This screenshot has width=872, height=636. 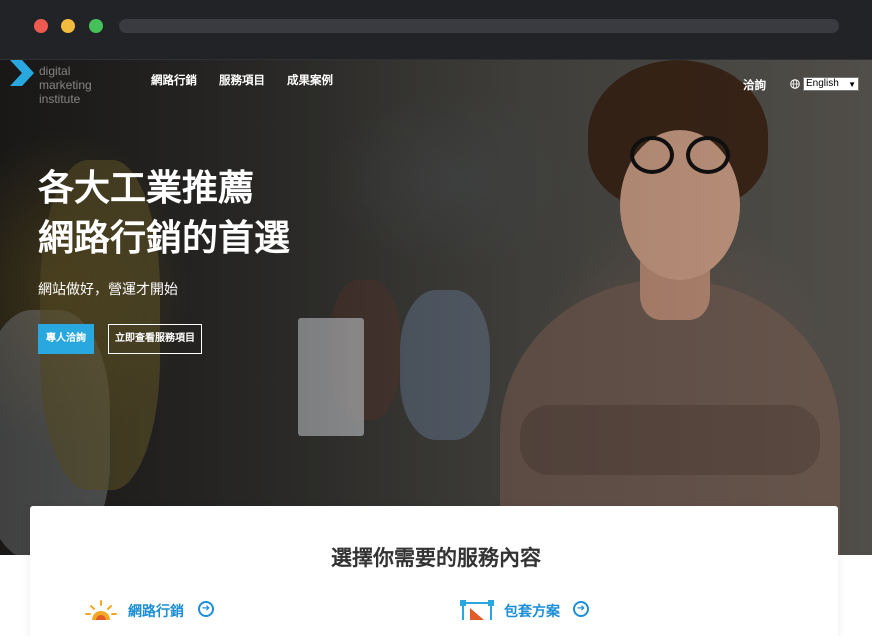 I want to click on contact-expert-button: 專人洽詢, so click(x=66, y=339).